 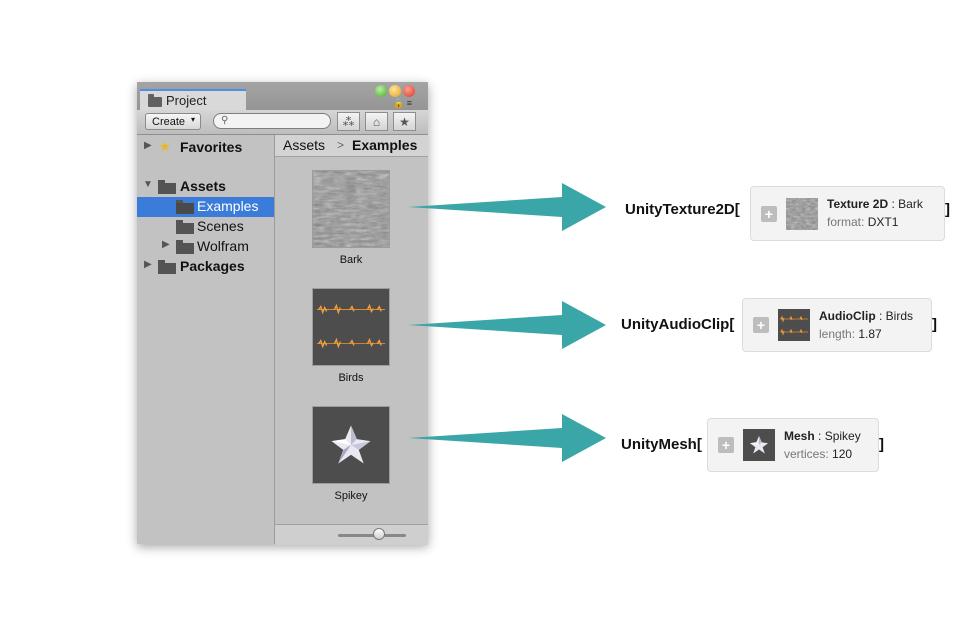 I want to click on tree-item-wolfram: ▶ Wolfram, so click(x=205, y=247).